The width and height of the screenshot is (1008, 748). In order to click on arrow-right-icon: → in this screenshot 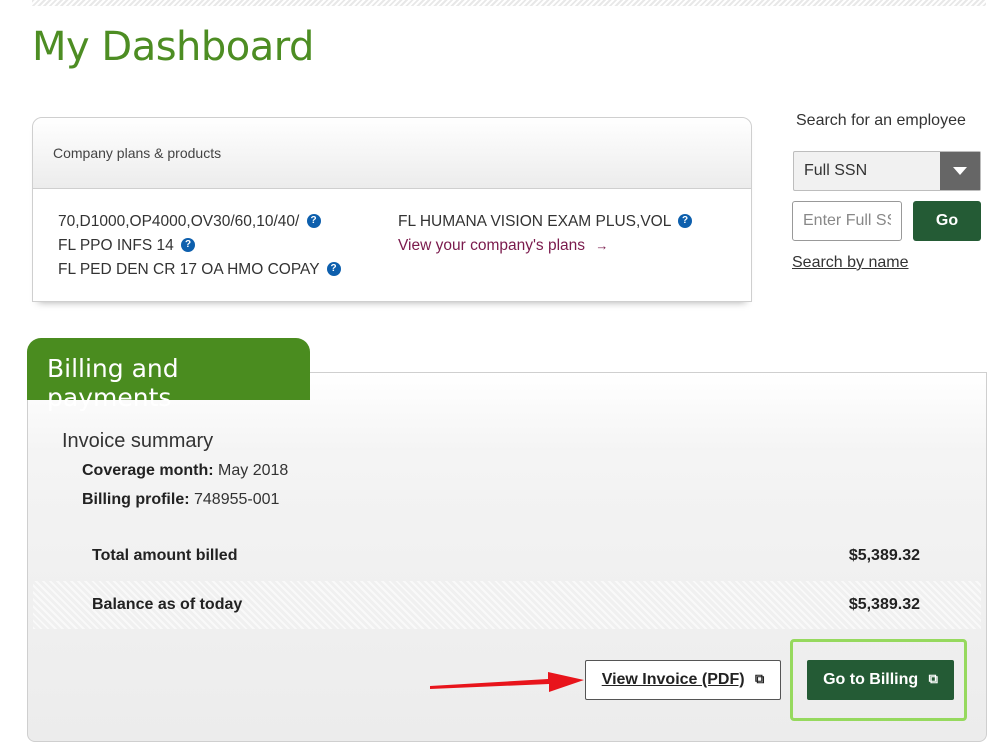, I will do `click(602, 245)`.